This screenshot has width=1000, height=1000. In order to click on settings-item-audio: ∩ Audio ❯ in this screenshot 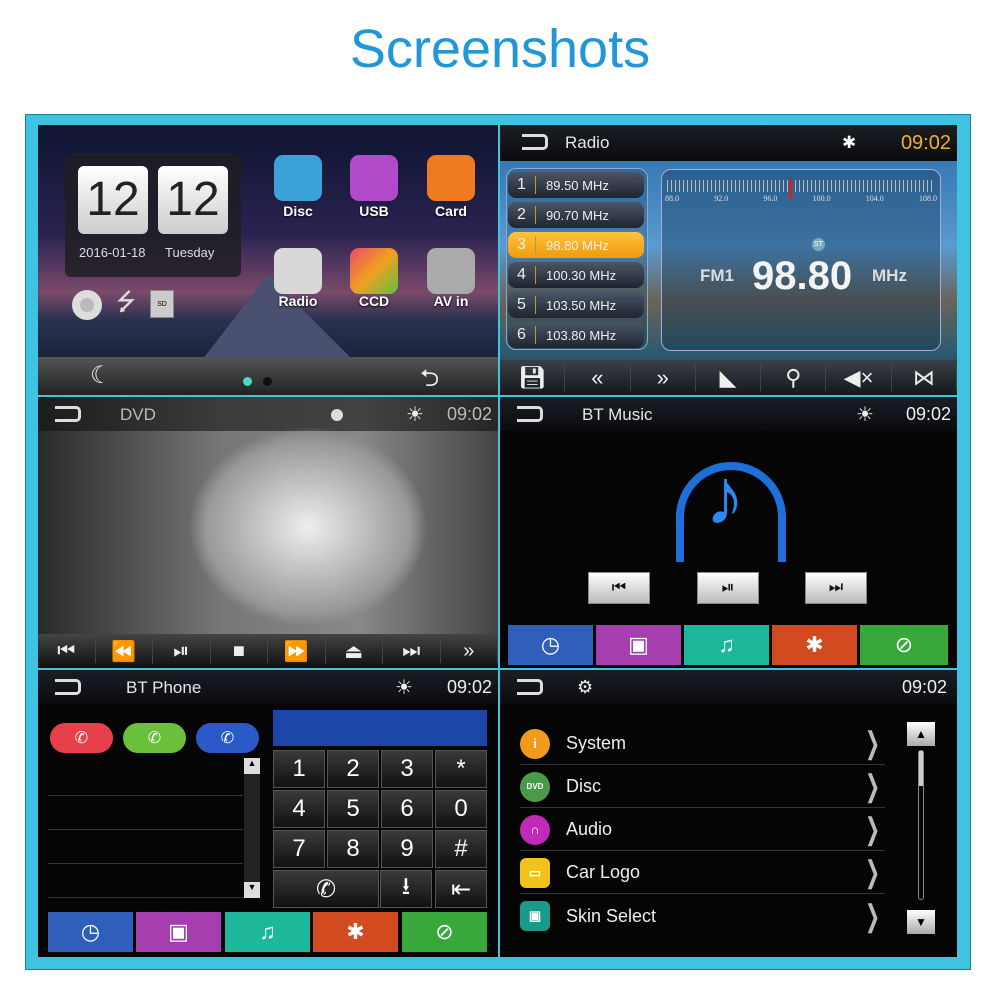, I will do `click(702, 830)`.